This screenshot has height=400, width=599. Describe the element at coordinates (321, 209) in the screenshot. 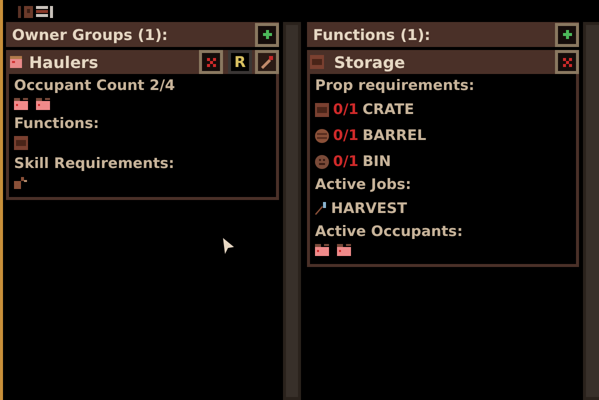

I see `pickaxe-icon` at that location.